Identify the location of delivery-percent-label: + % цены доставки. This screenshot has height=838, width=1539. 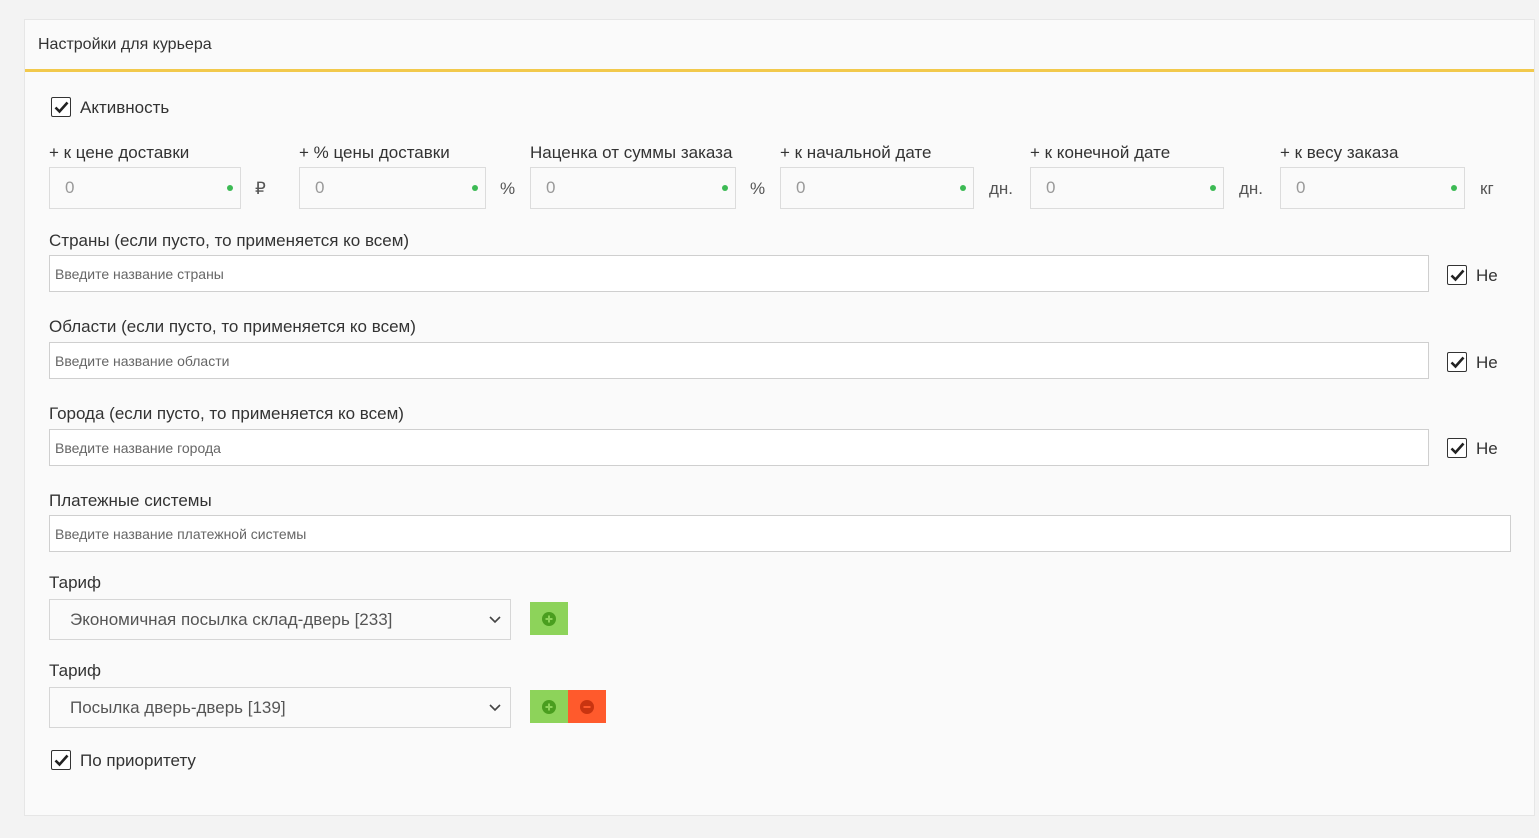
(374, 152).